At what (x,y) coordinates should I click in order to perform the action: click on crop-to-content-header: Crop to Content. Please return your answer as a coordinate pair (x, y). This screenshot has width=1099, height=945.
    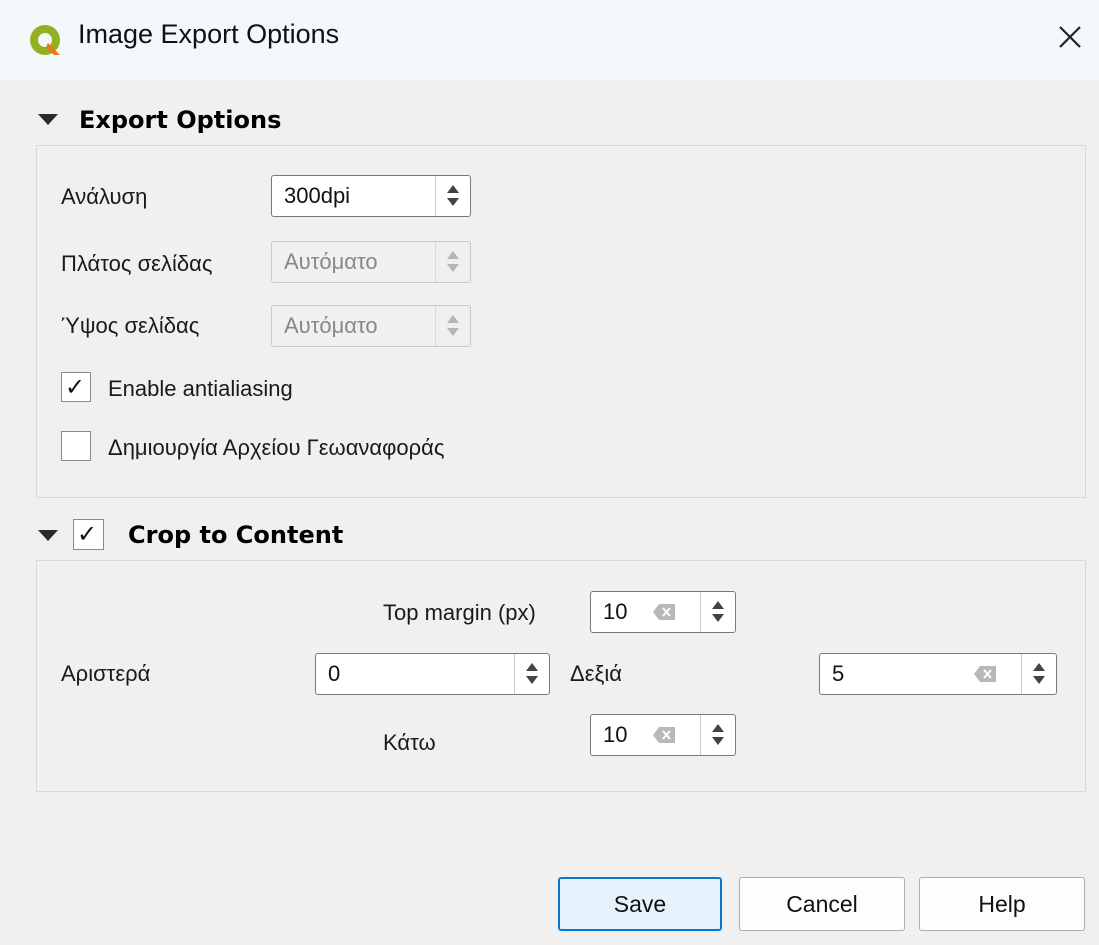
    Looking at the image, I should click on (235, 535).